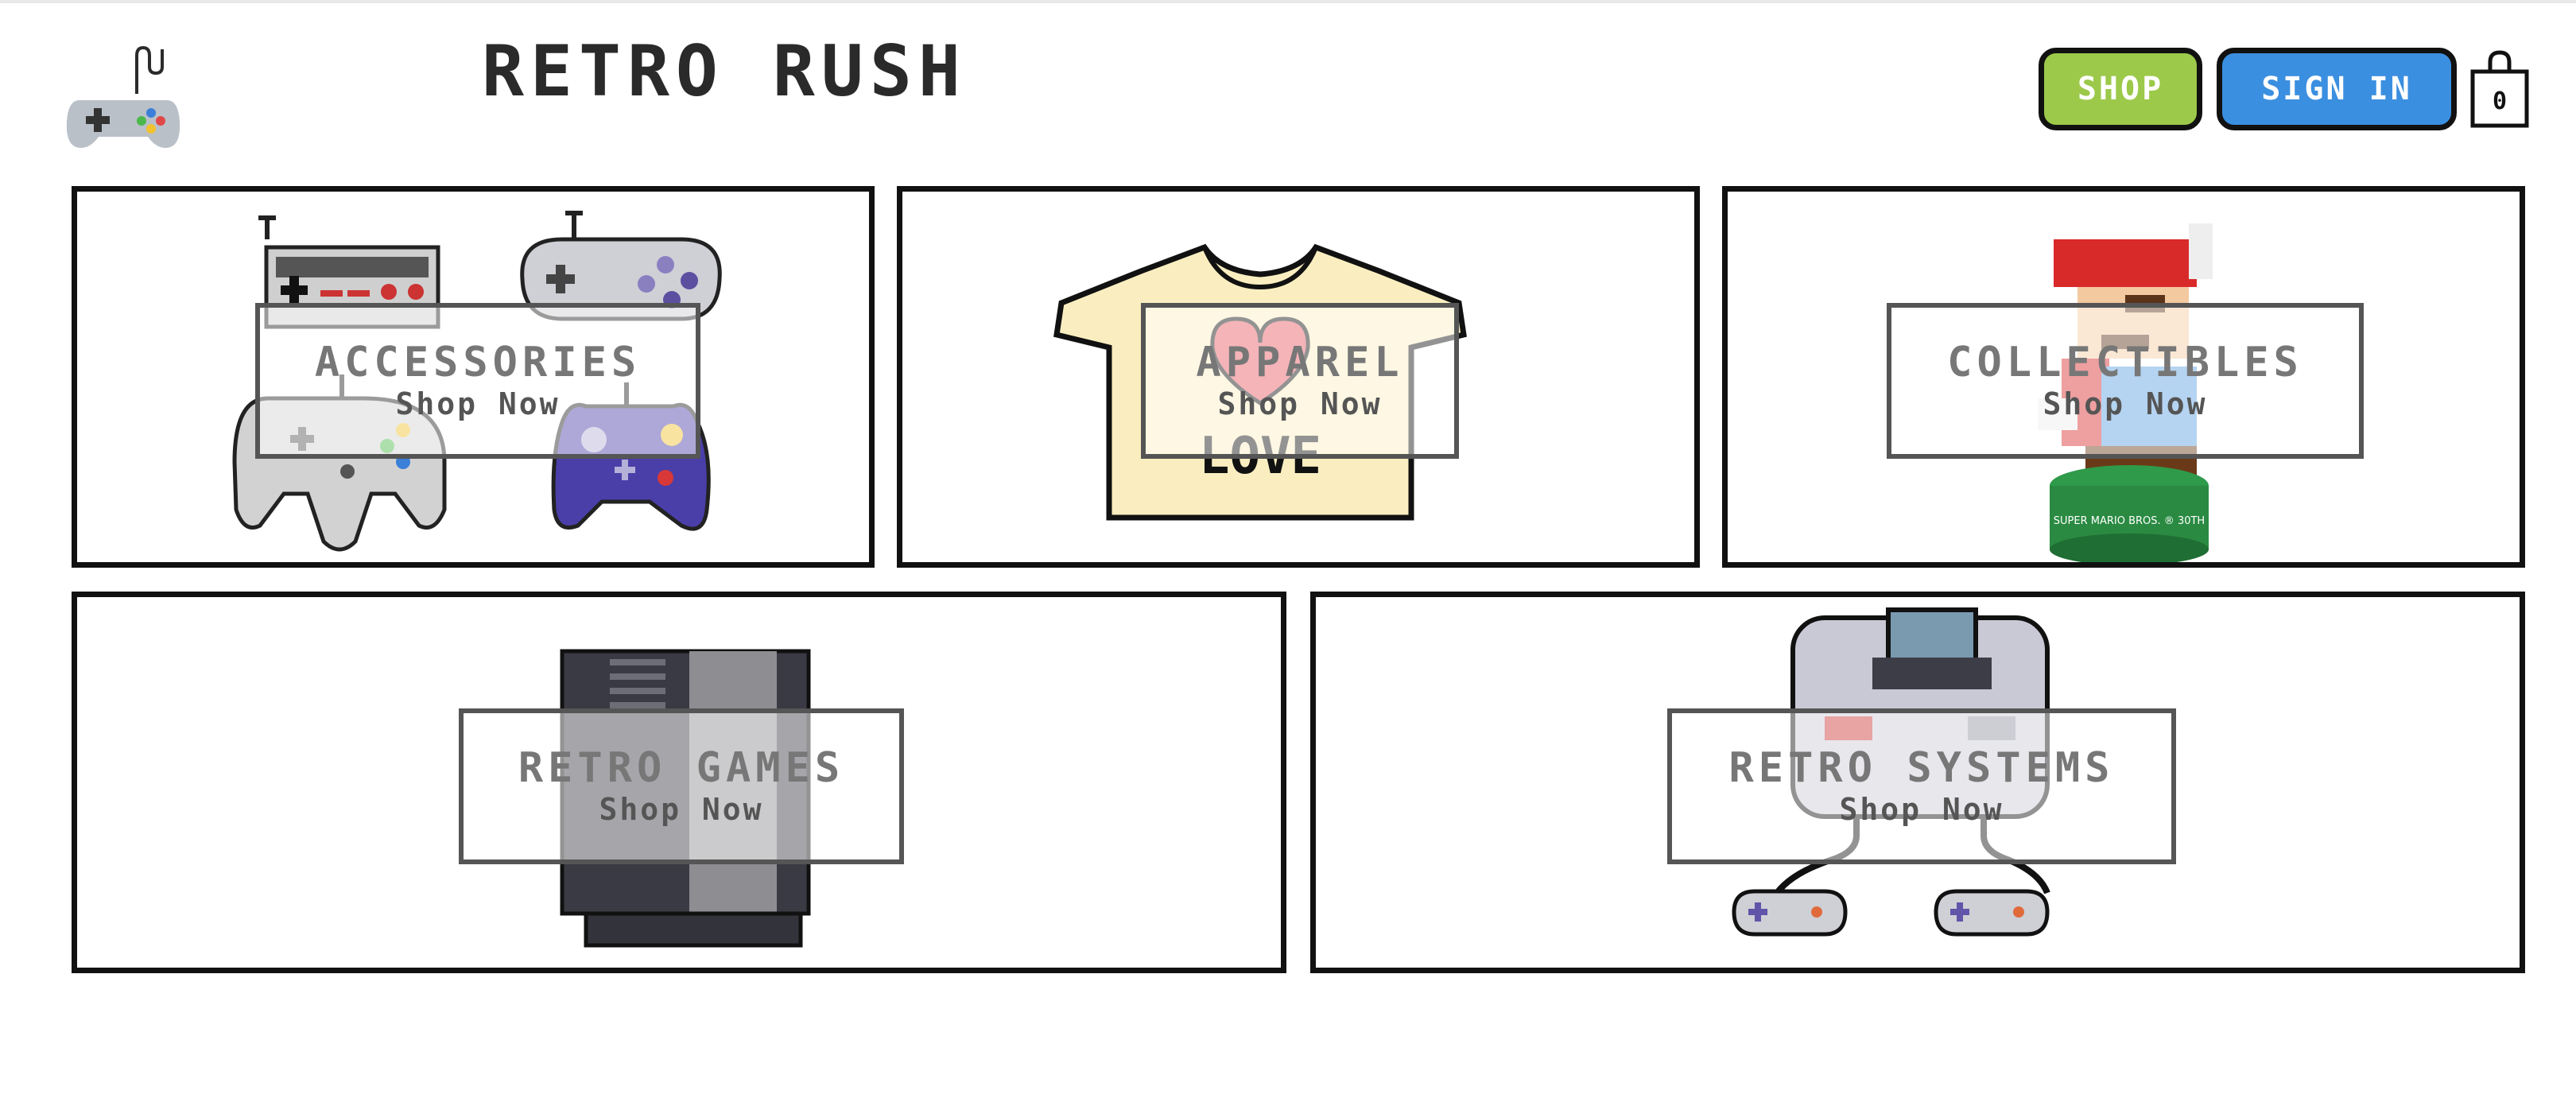 The height and width of the screenshot is (1102, 2576). I want to click on cart-count: 0, so click(2500, 101).